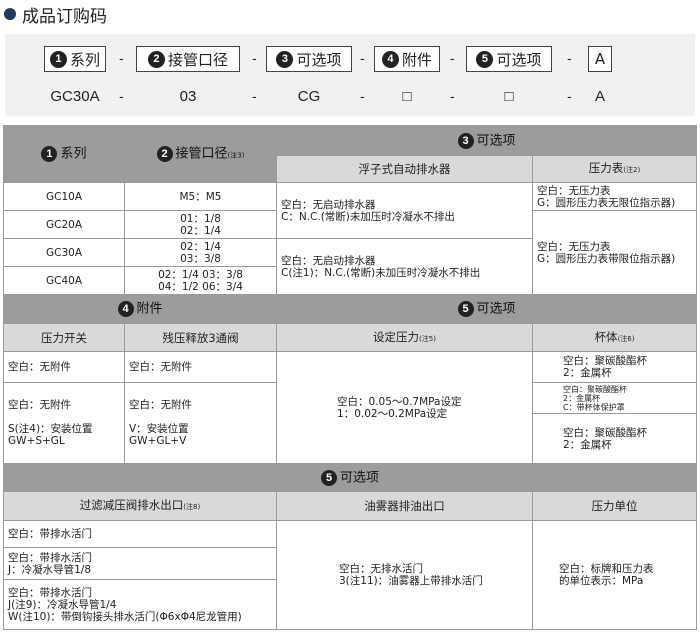  I want to click on header-option5: 5 可选项, so click(487, 309).